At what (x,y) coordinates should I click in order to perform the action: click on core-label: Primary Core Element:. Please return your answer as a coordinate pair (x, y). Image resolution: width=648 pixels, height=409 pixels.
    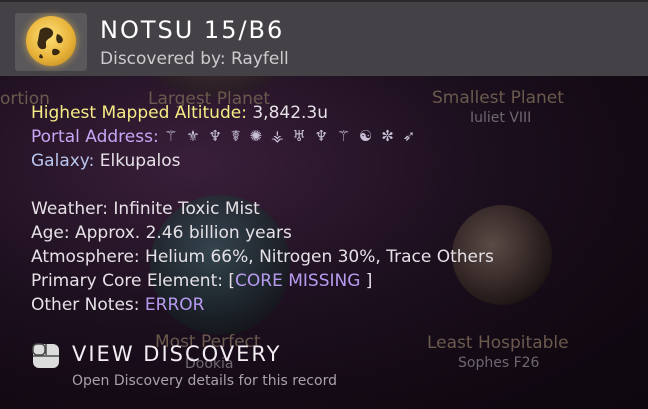
    Looking at the image, I should click on (127, 281).